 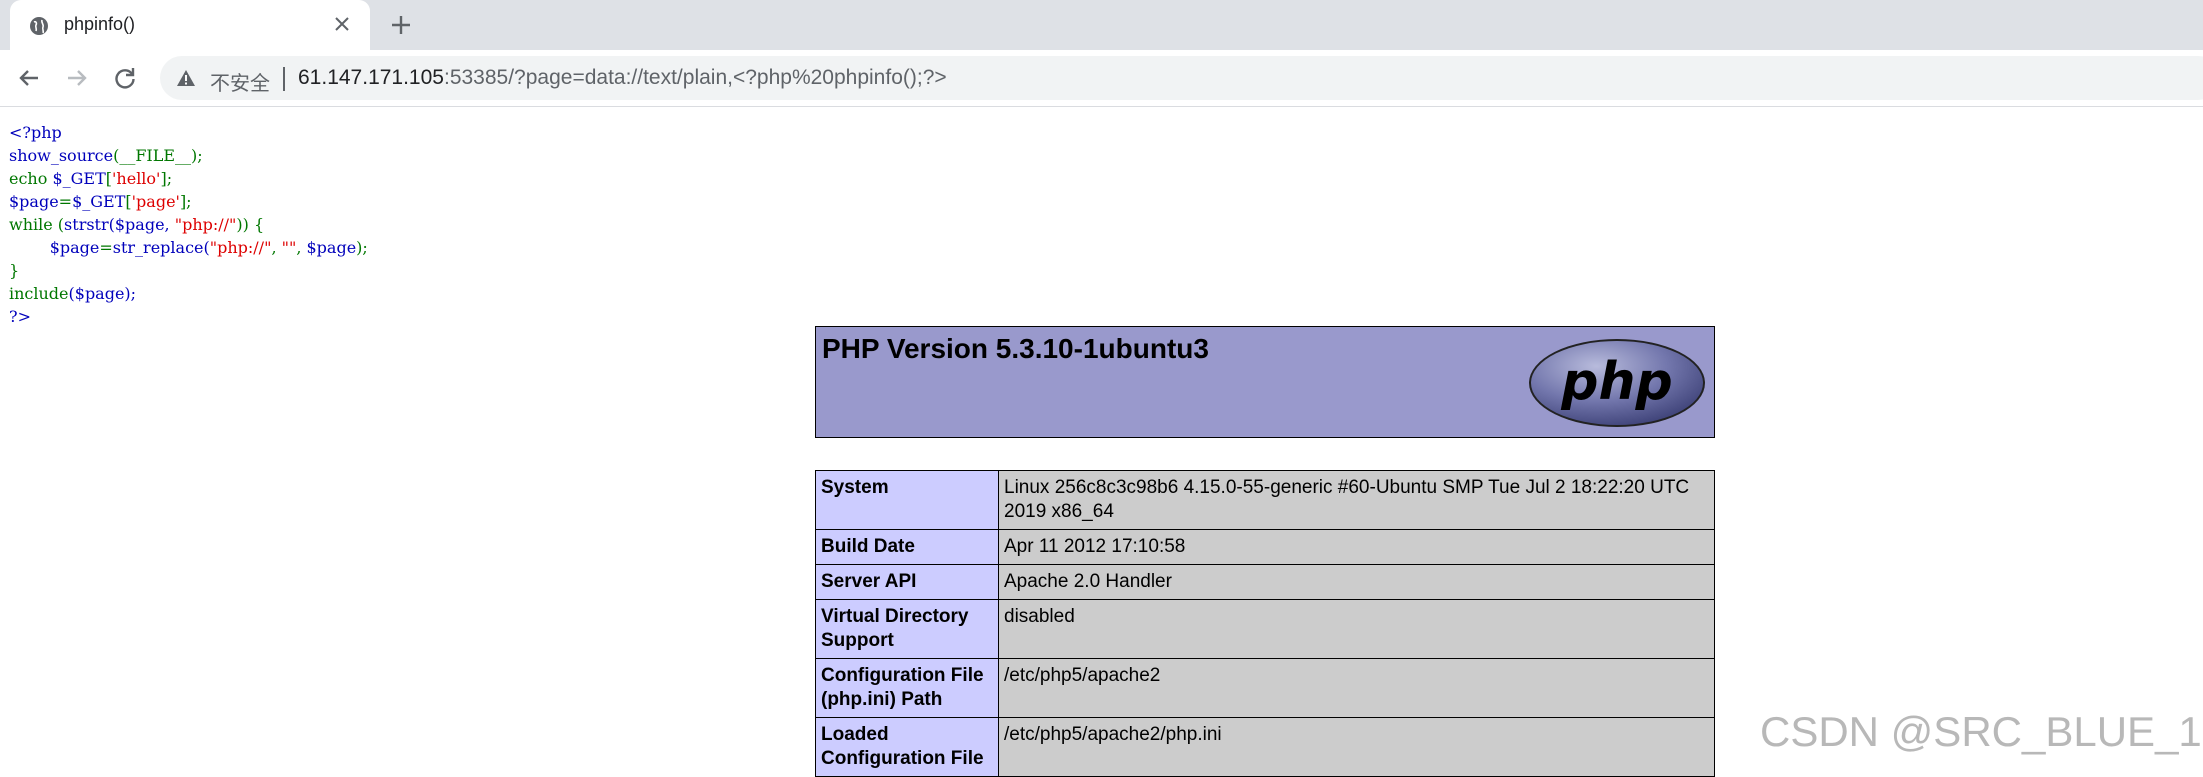 I want to click on php-version-title: PHP Version 5.3.10-1ubuntu3, so click(x=1015, y=348).